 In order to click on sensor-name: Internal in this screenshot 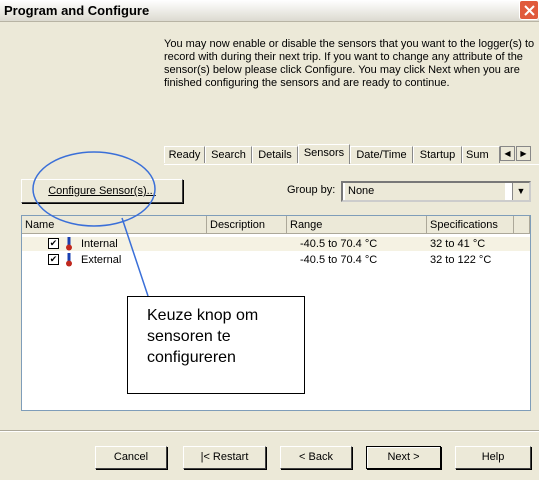, I will do `click(99, 244)`.